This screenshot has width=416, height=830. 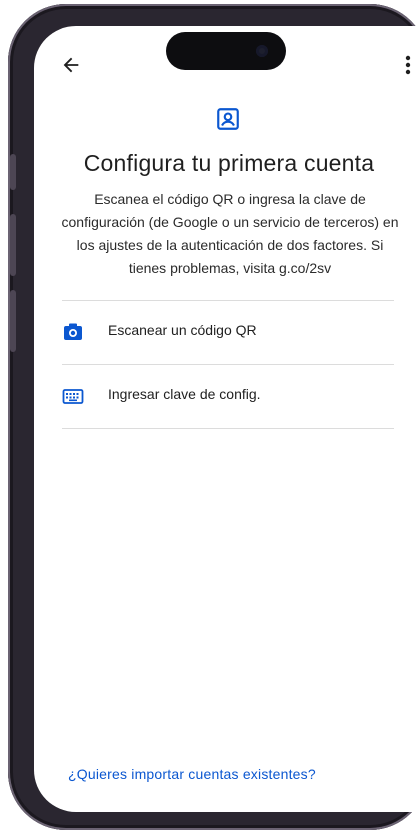 What do you see at coordinates (262, 51) in the screenshot?
I see `camera-lens` at bounding box center [262, 51].